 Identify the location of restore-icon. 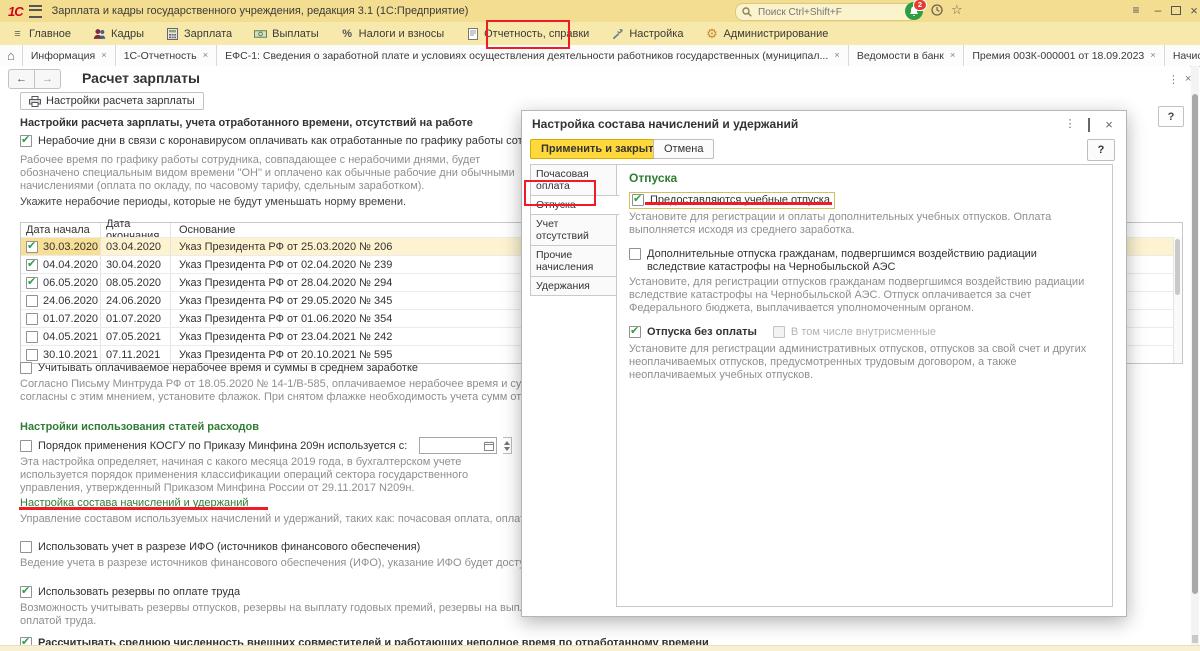
(1176, 10).